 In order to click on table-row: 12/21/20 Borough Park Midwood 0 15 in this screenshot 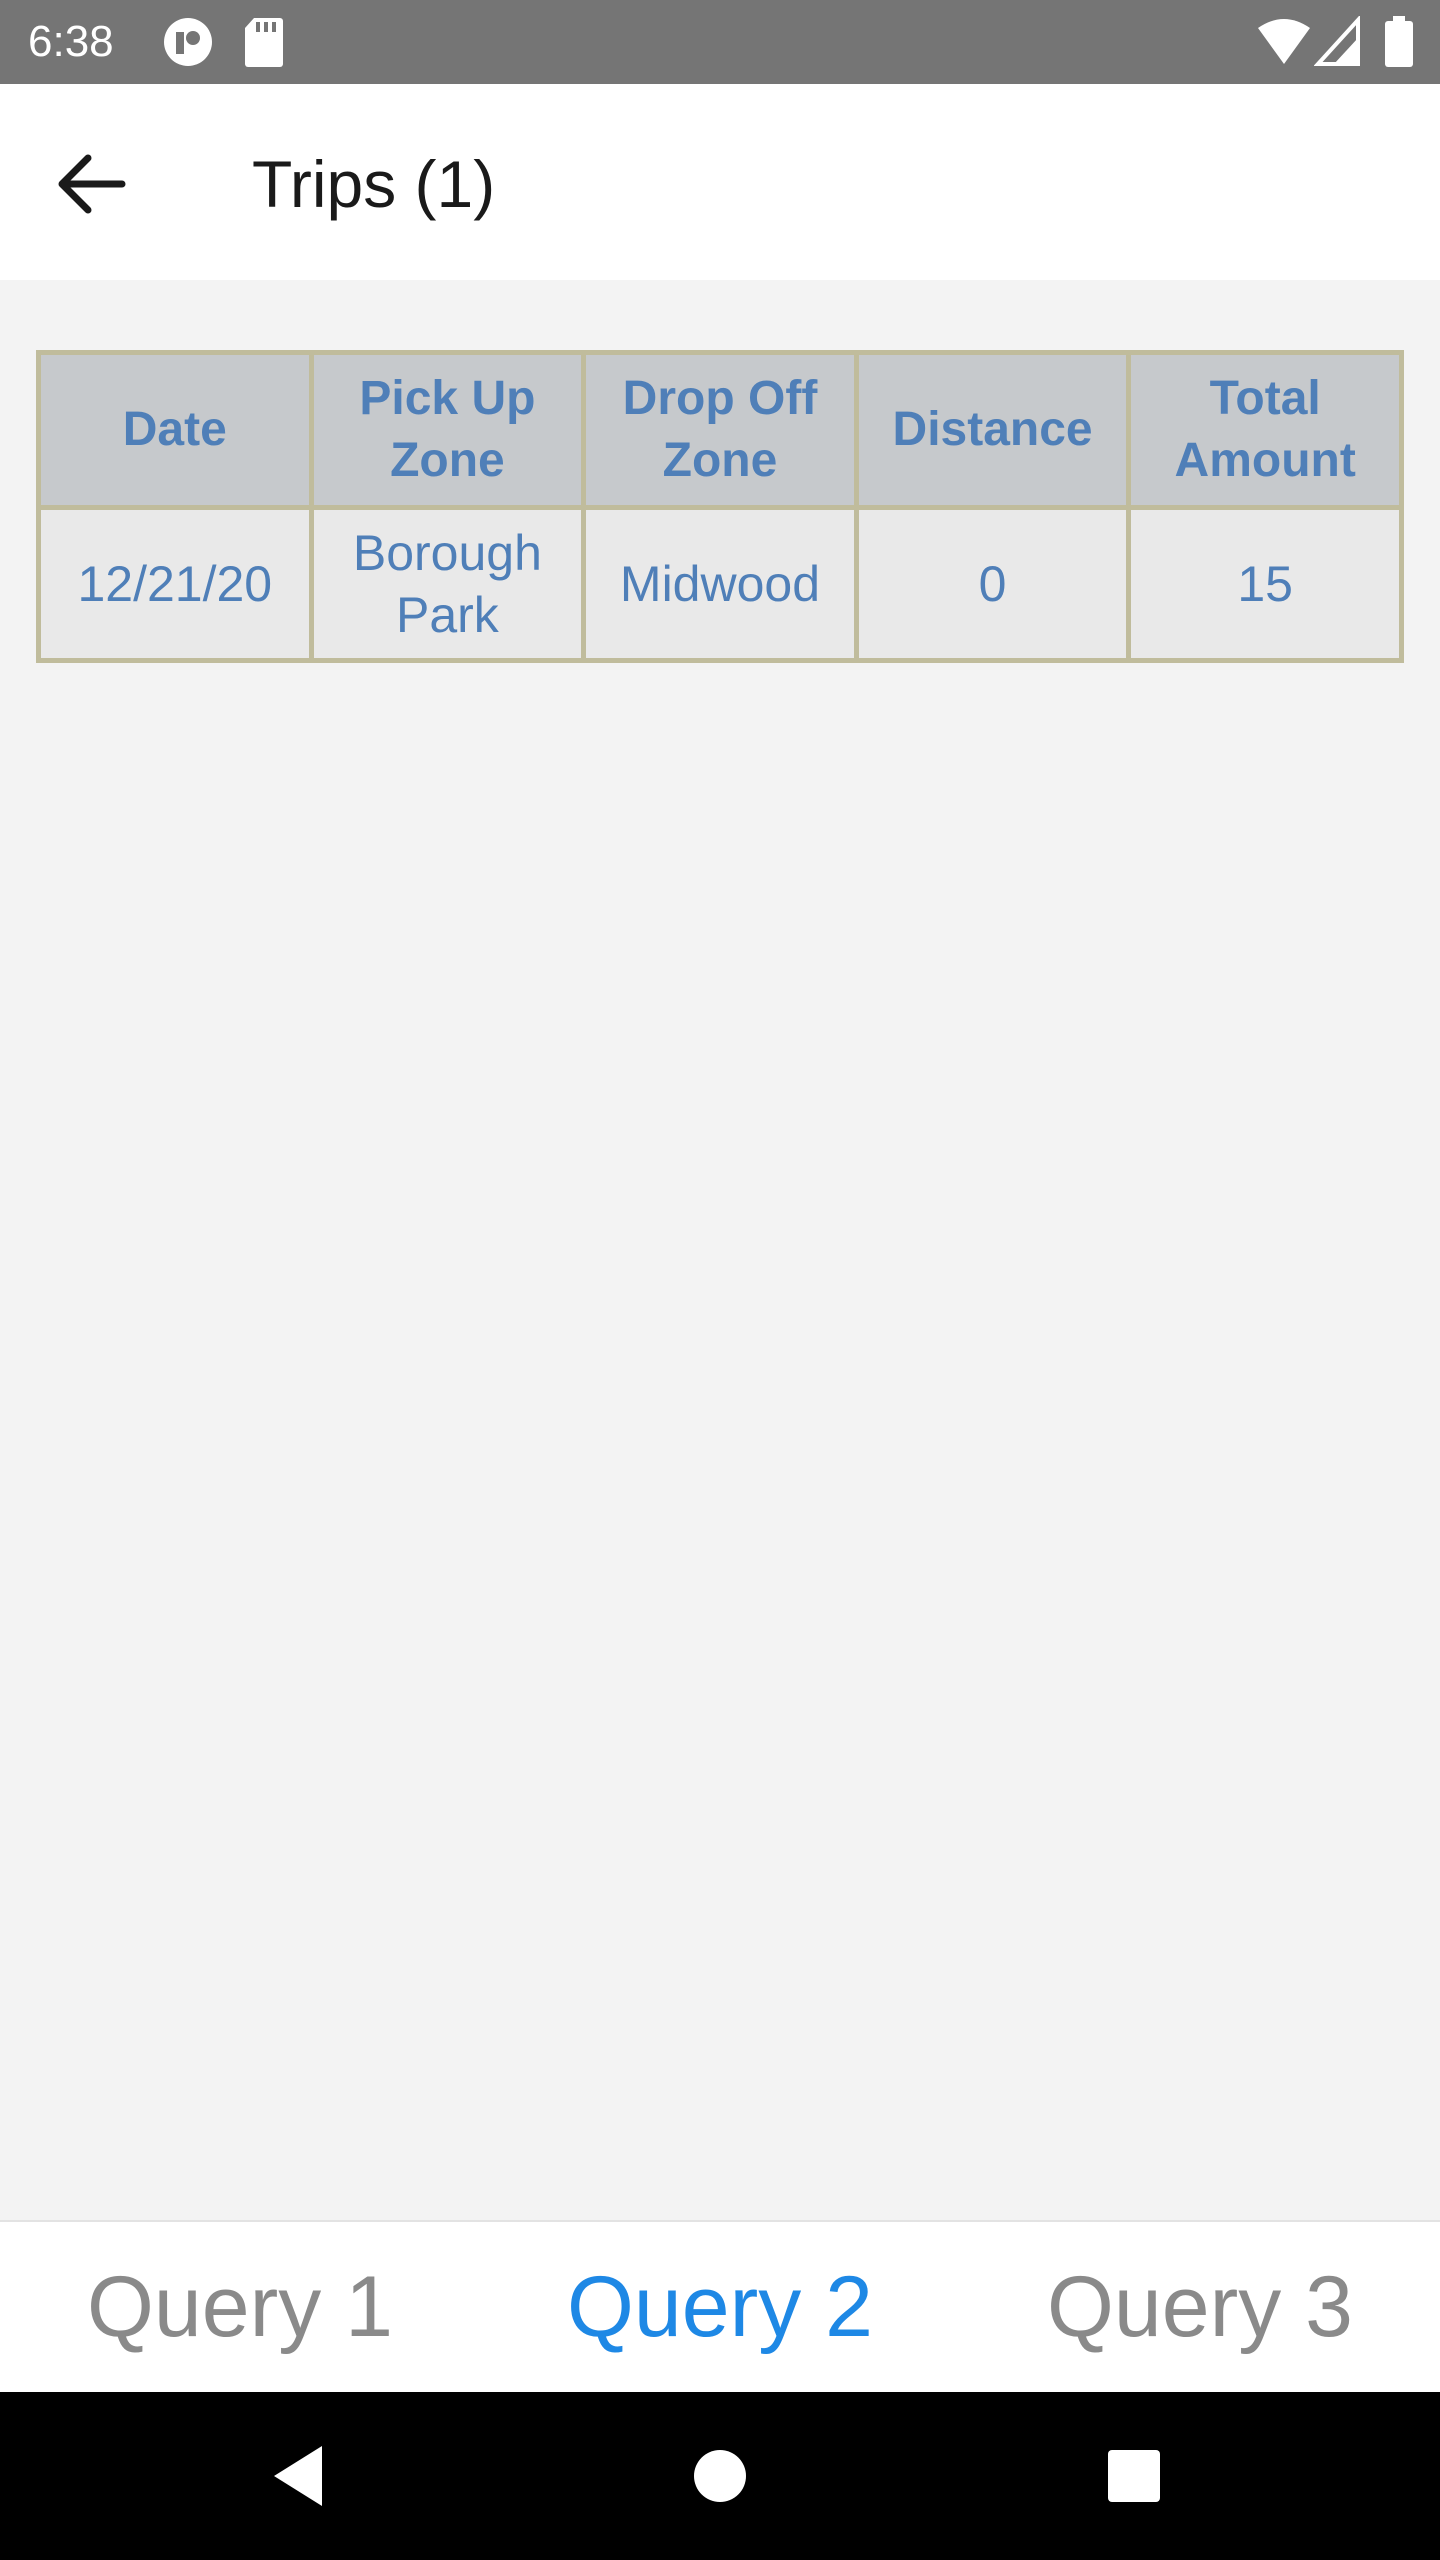, I will do `click(720, 584)`.